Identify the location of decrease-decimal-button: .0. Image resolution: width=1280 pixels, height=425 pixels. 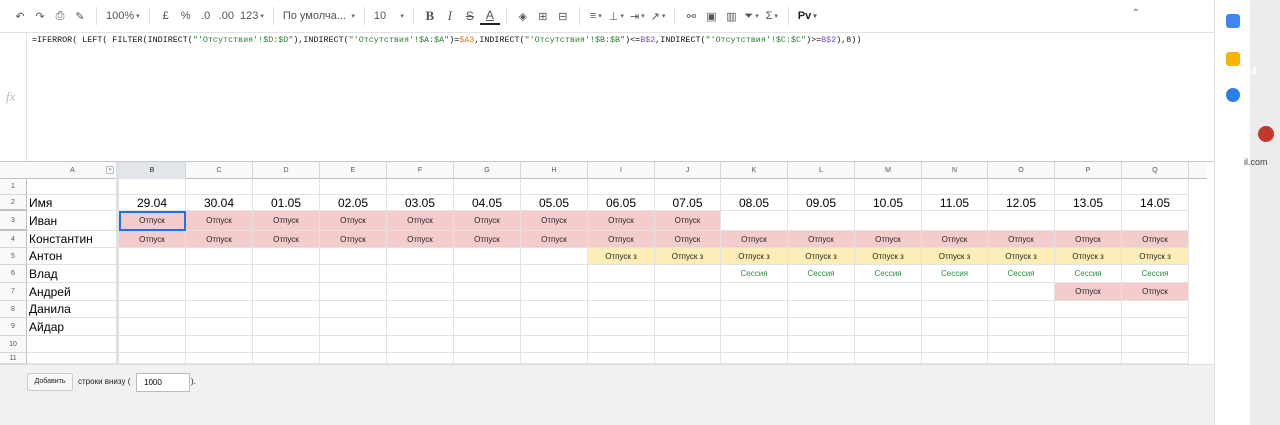
(206, 16).